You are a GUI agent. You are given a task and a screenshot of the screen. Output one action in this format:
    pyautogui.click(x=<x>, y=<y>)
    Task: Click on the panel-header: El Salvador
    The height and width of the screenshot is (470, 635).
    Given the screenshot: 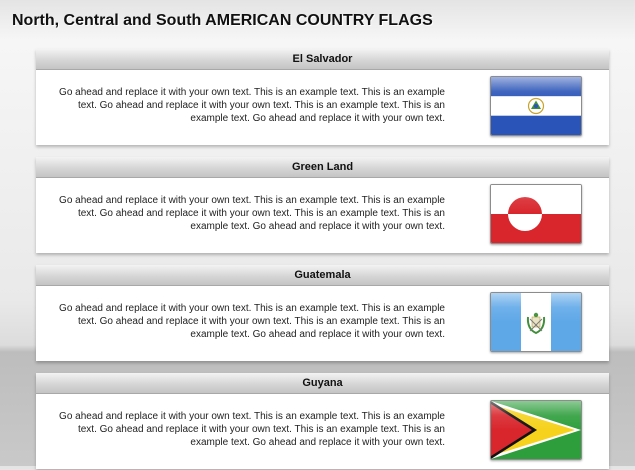 What is the action you would take?
    pyautogui.click(x=322, y=59)
    